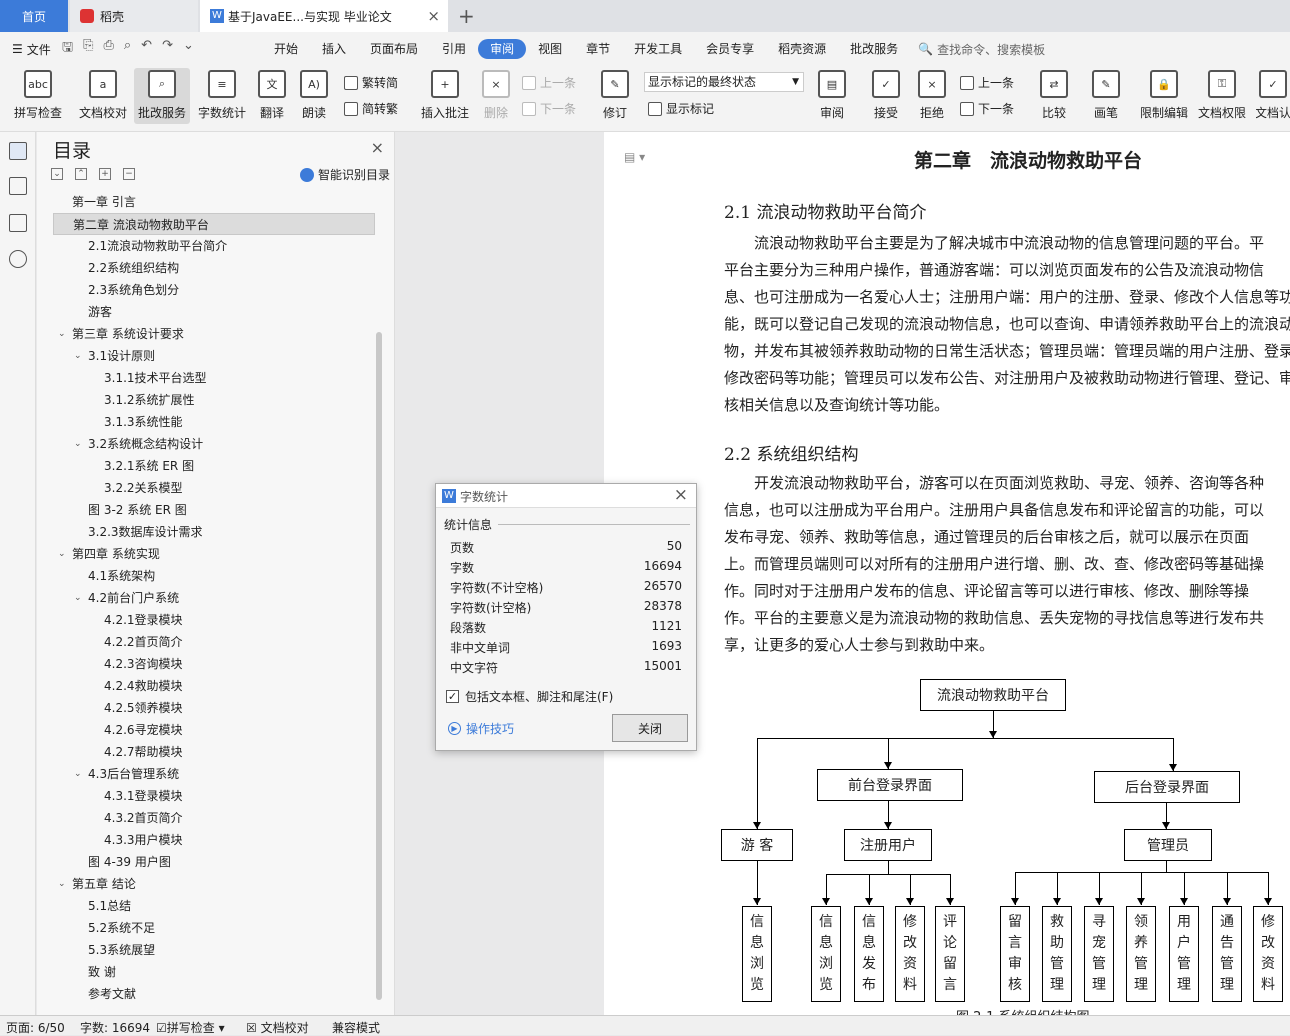 Image resolution: width=1290 pixels, height=1036 pixels. I want to click on menu-tab-1: 插入, so click(334, 49).